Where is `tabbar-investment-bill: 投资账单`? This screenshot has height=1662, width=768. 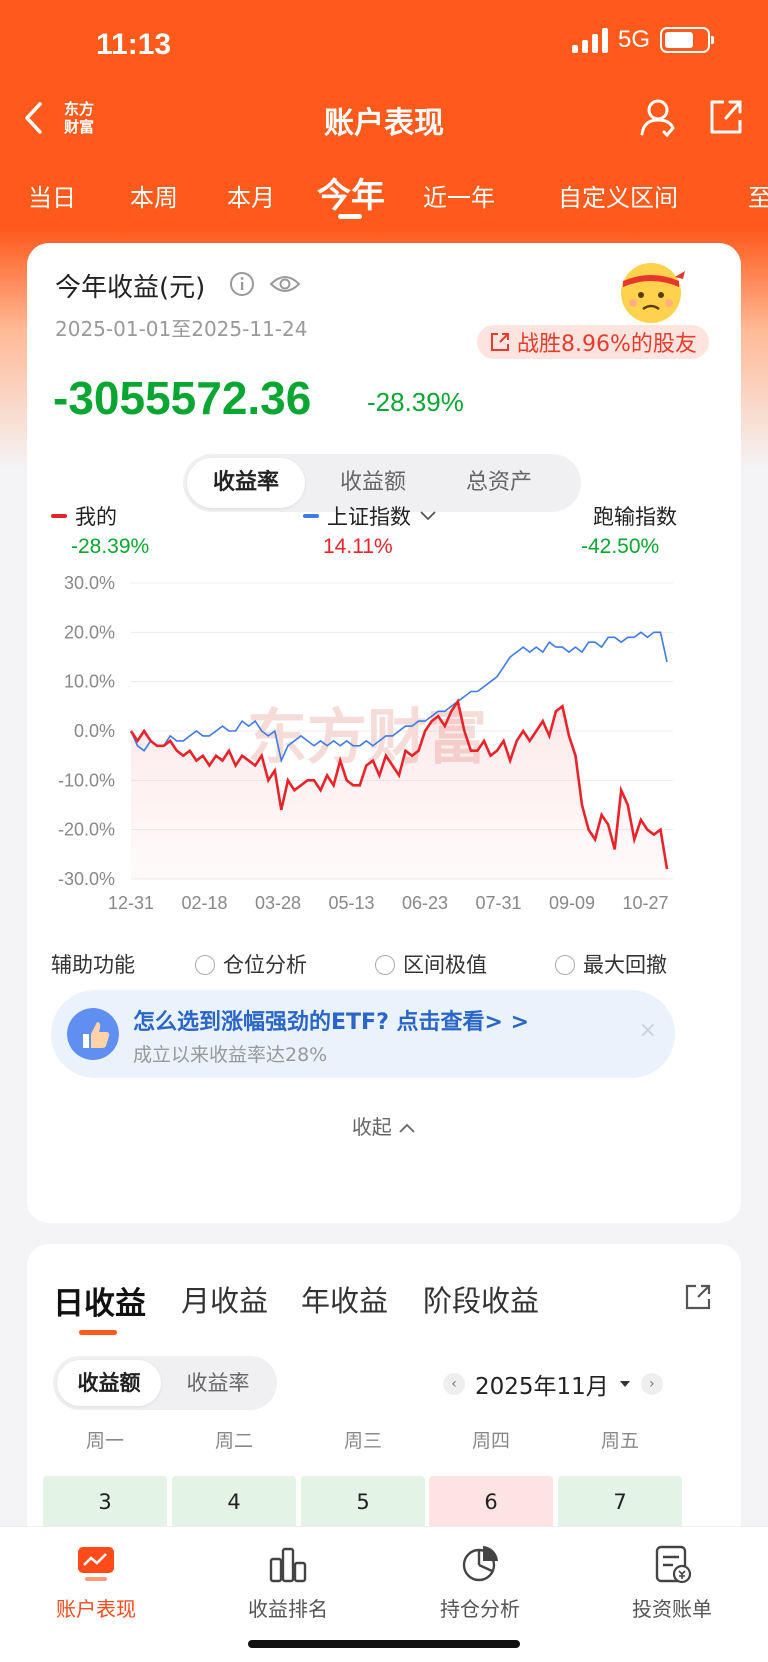
tabbar-investment-bill: 投资账单 is located at coordinates (672, 1581).